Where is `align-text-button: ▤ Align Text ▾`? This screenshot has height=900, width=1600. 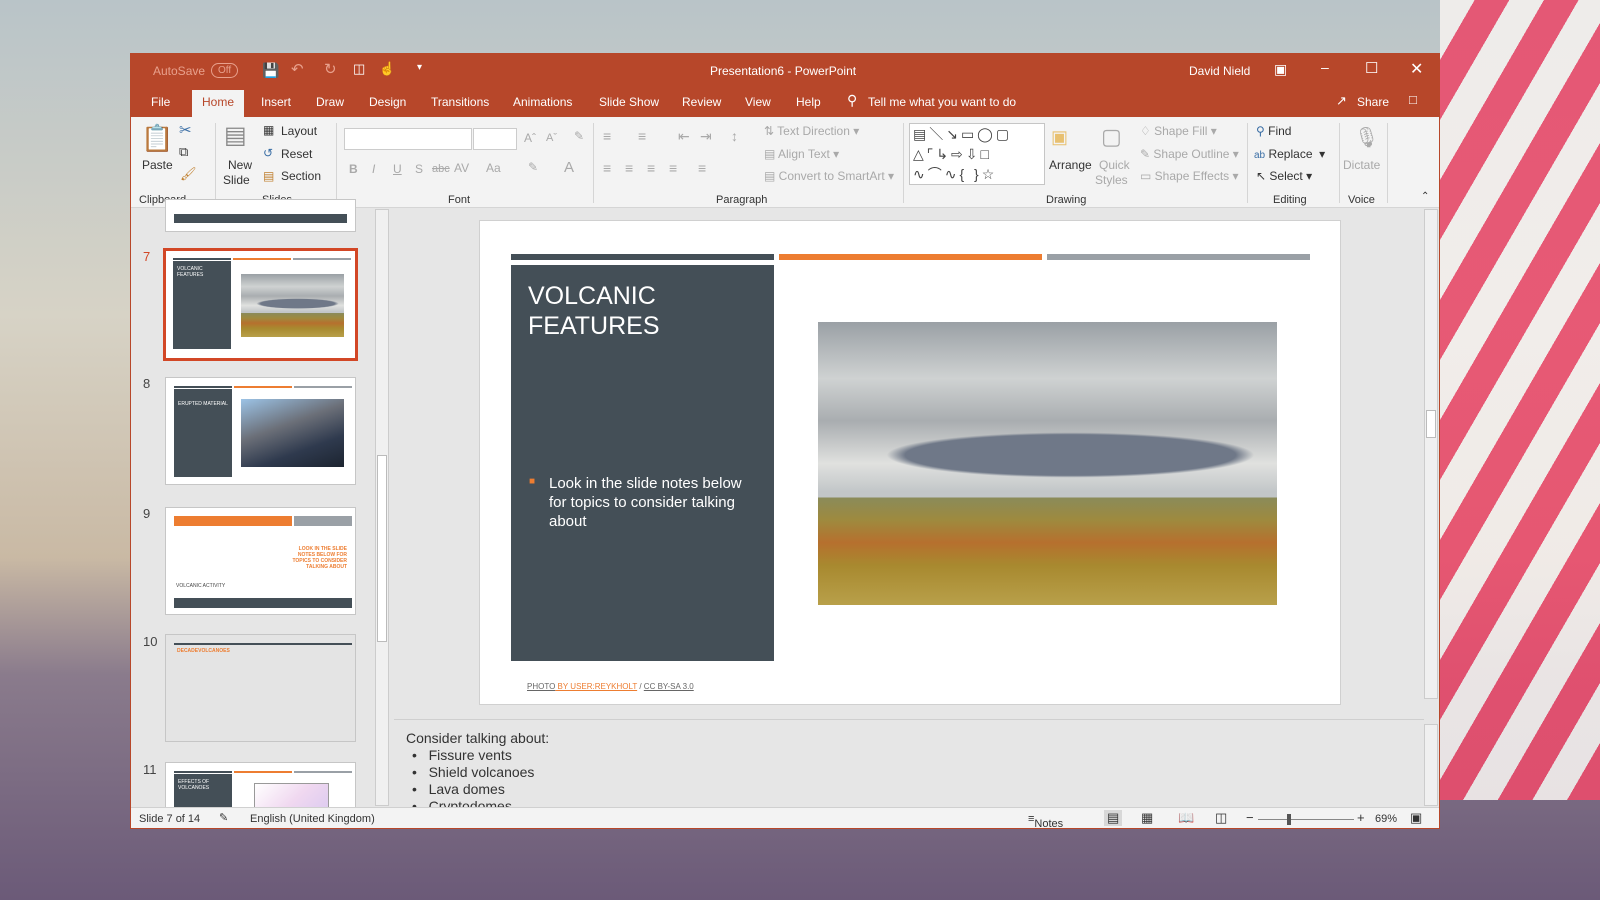
align-text-button: ▤ Align Text ▾ is located at coordinates (801, 154).